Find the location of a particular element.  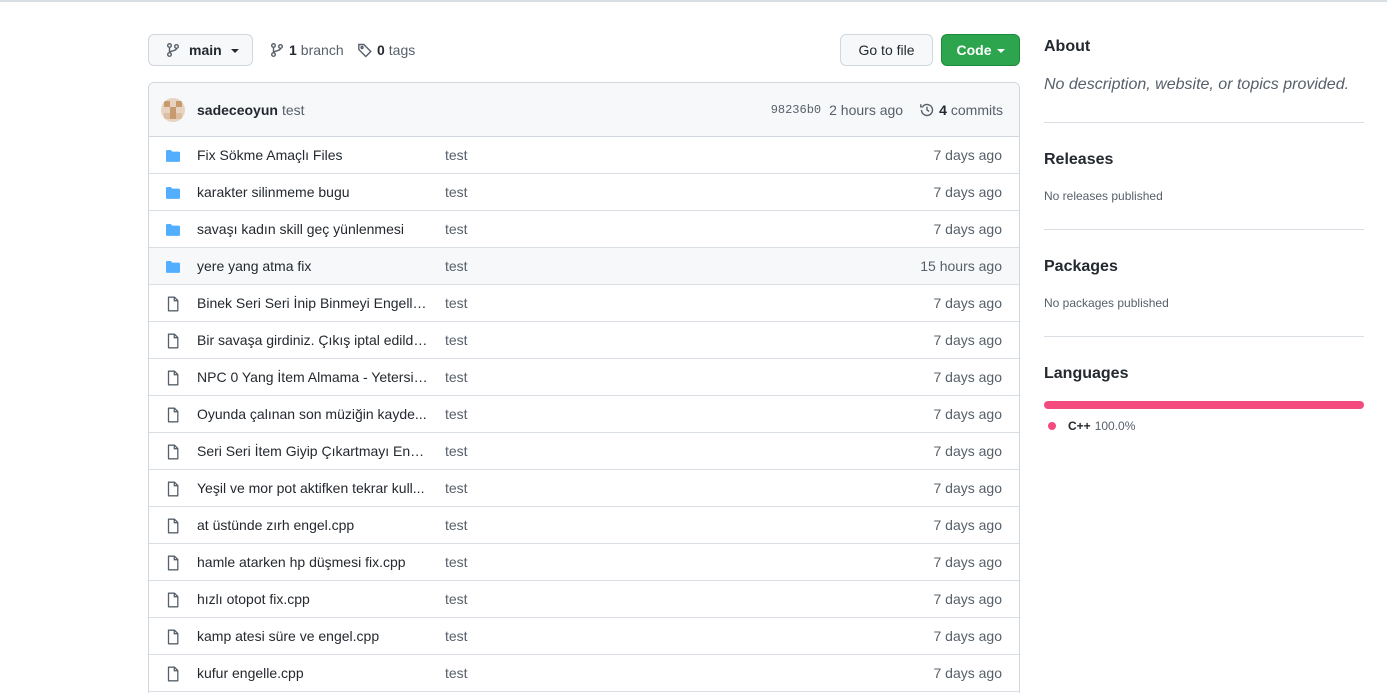

releases-heading: Releases is located at coordinates (1078, 160).